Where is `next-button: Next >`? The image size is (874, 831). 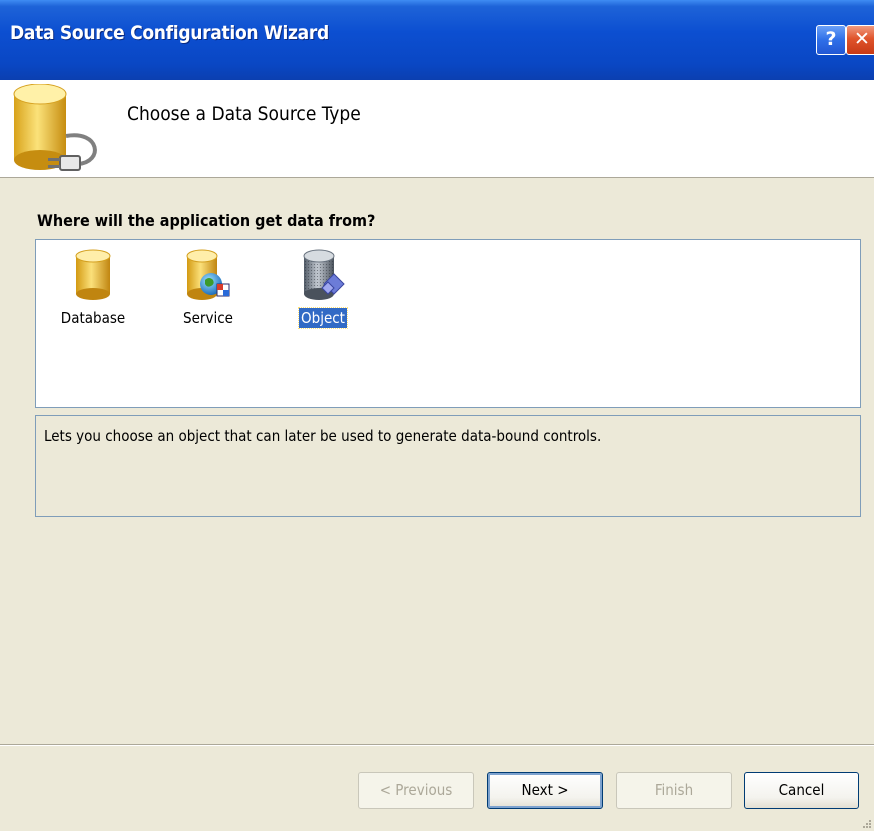
next-button: Next > is located at coordinates (545, 790).